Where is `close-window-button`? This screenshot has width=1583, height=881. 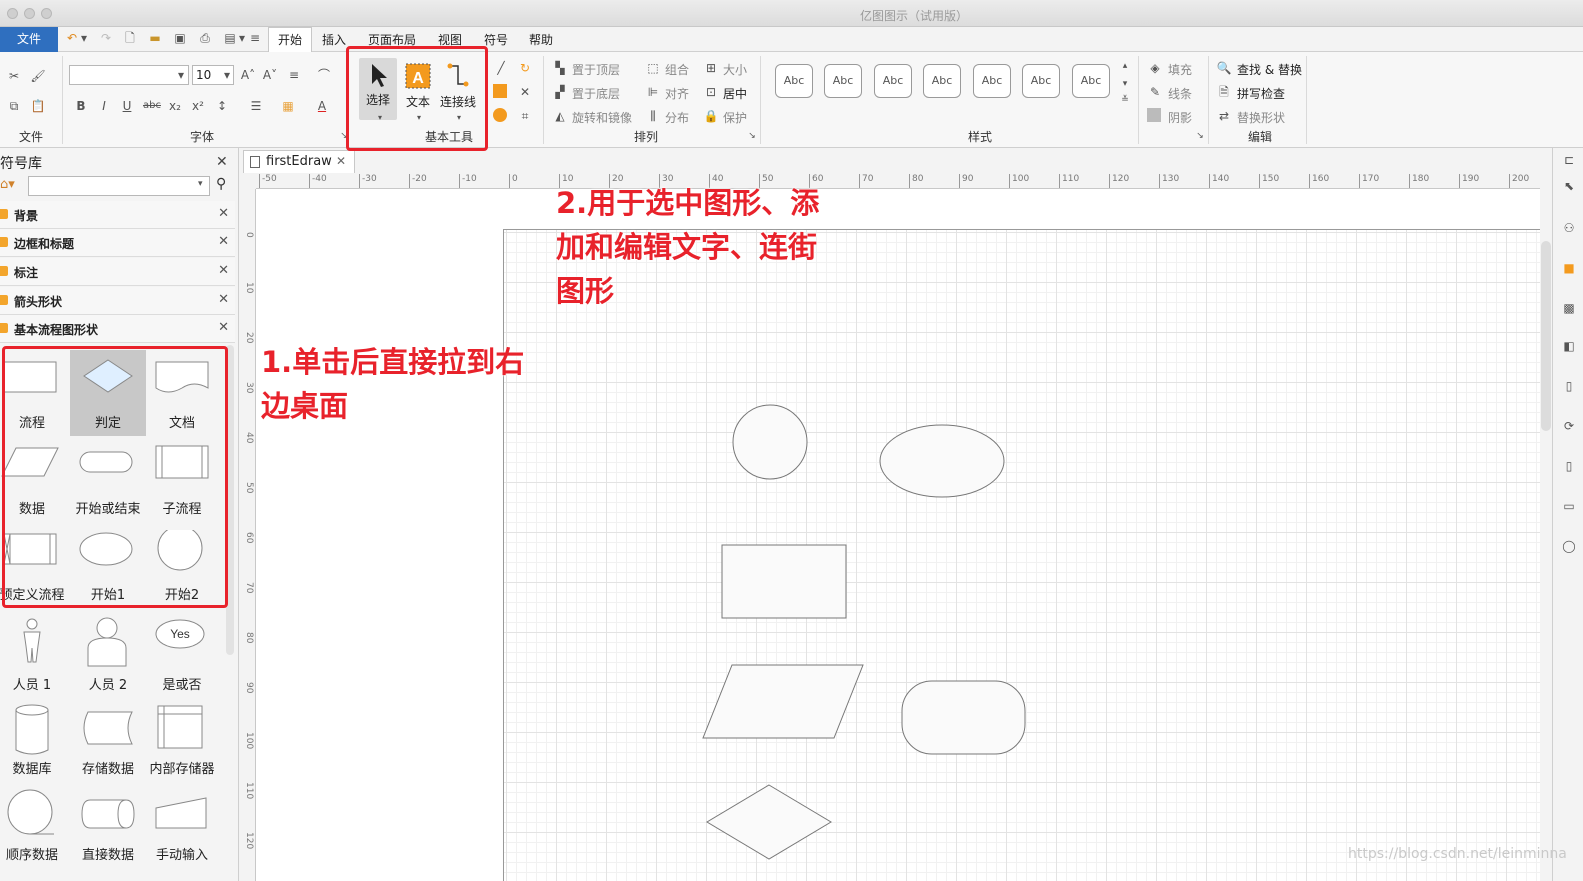 close-window-button is located at coordinates (12, 13).